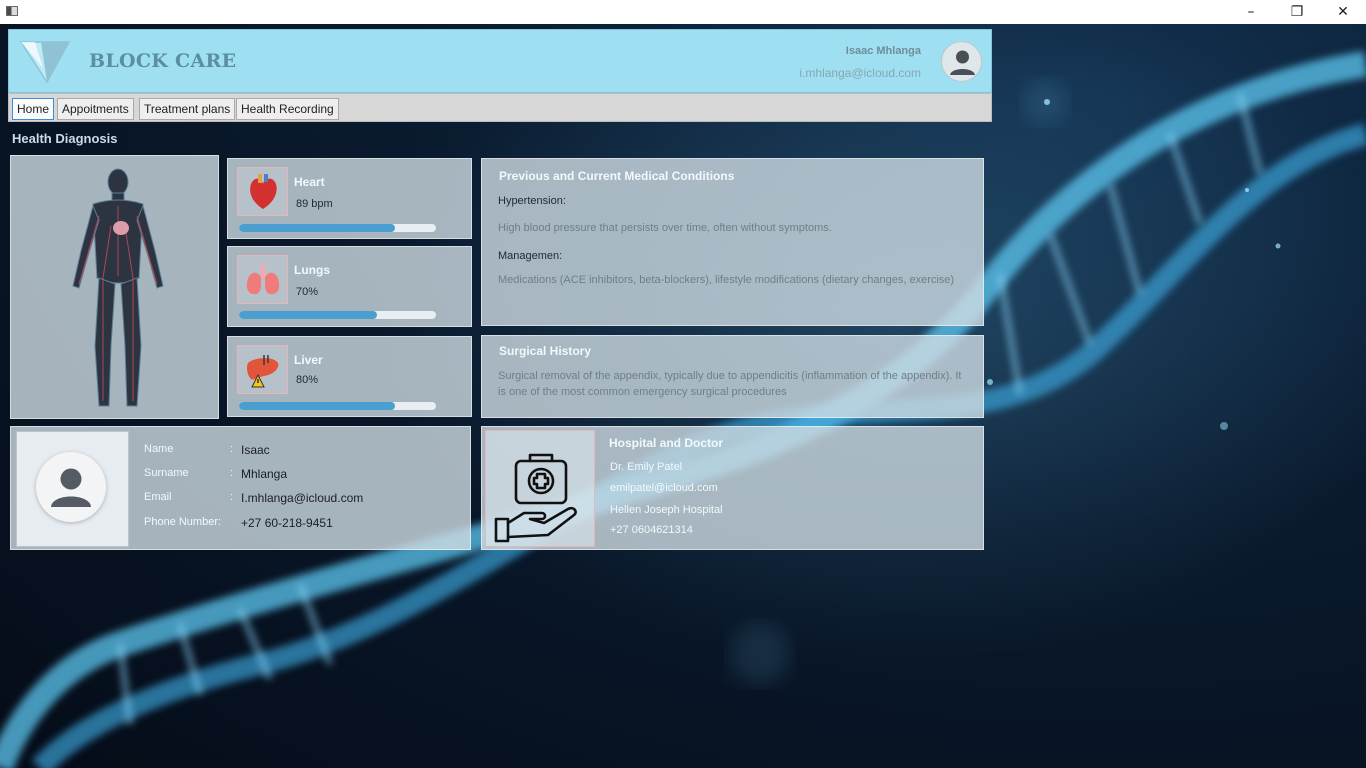 This screenshot has height=768, width=1366. Describe the element at coordinates (307, 292) in the screenshot. I see `organ-value: 70%` at that location.